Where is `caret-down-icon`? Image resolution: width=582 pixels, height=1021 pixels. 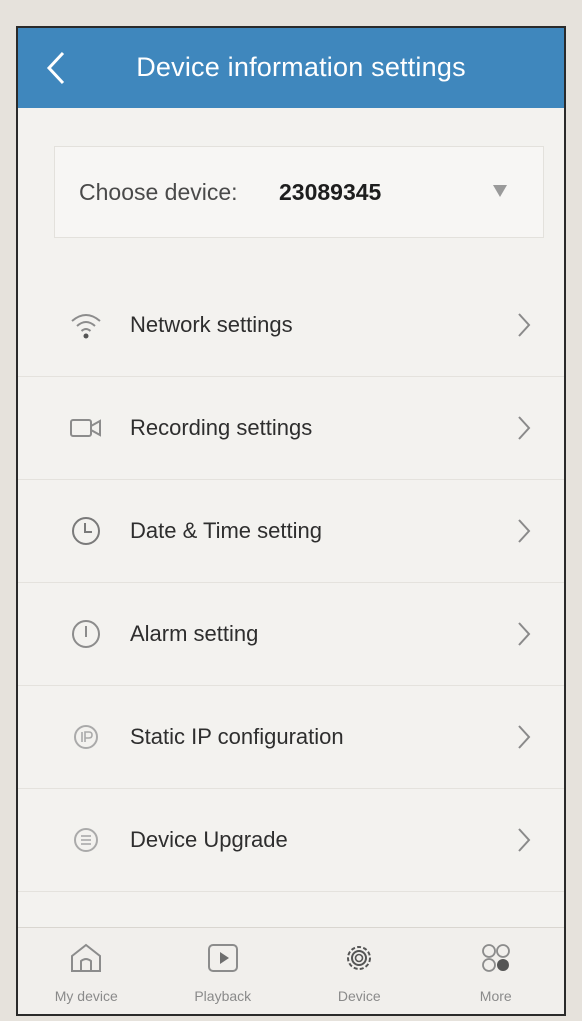 caret-down-icon is located at coordinates (500, 191).